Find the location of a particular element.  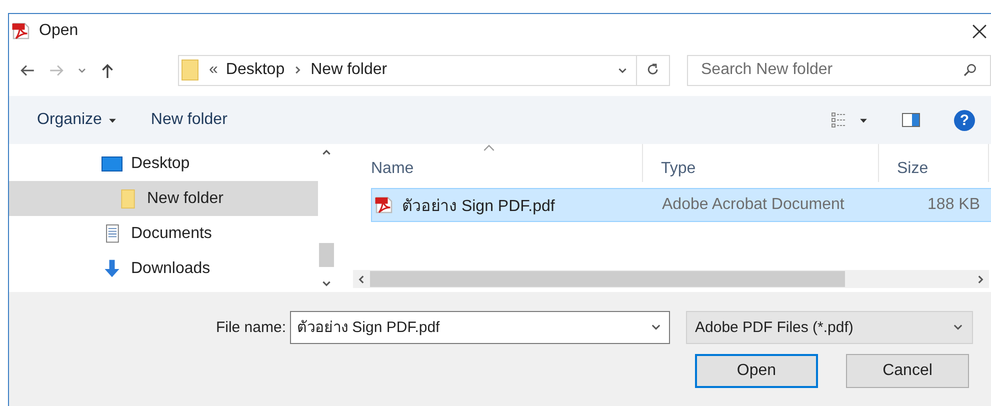

column-header: Type is located at coordinates (761, 163).